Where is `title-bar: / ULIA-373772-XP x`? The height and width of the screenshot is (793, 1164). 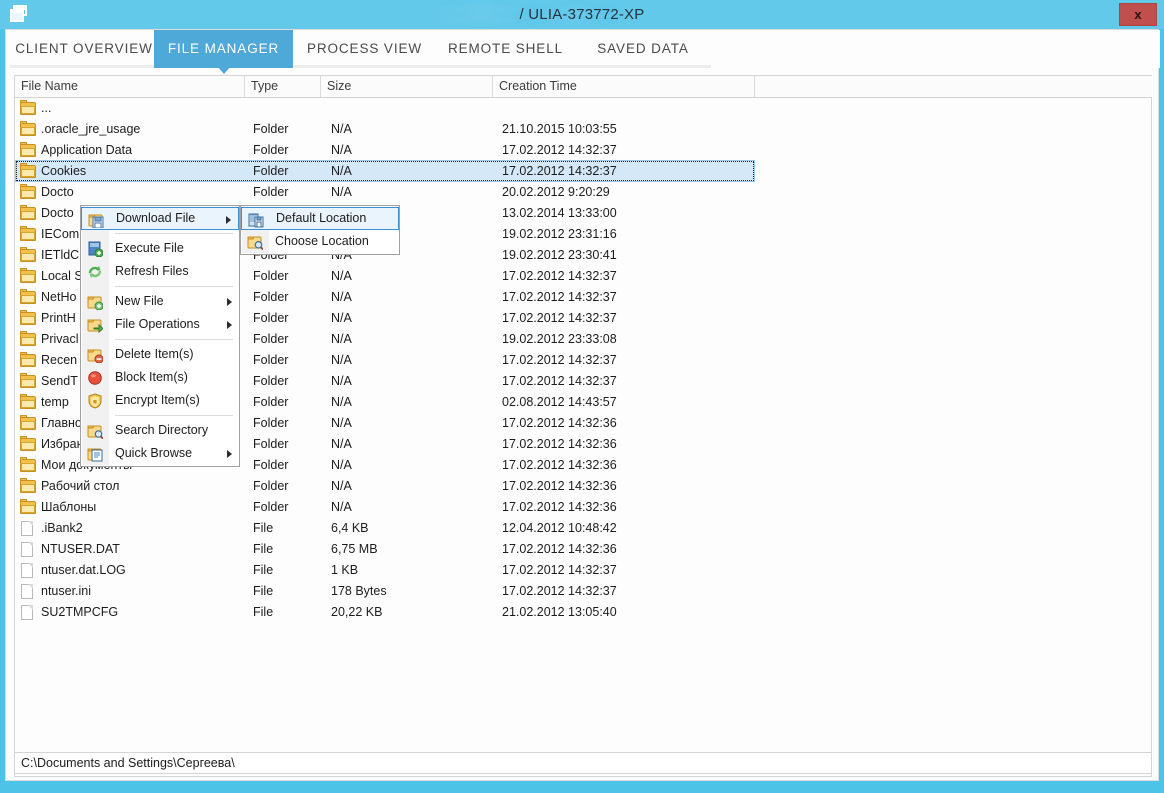
title-bar: / ULIA-373772-XP x is located at coordinates (582, 14).